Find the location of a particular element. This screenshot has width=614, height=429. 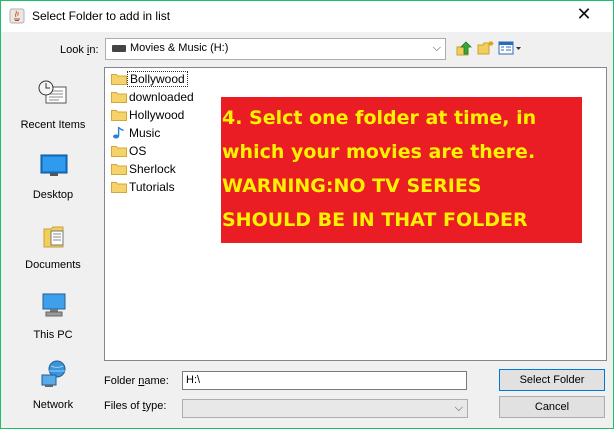

list-item: Bollywood is located at coordinates (164, 79).